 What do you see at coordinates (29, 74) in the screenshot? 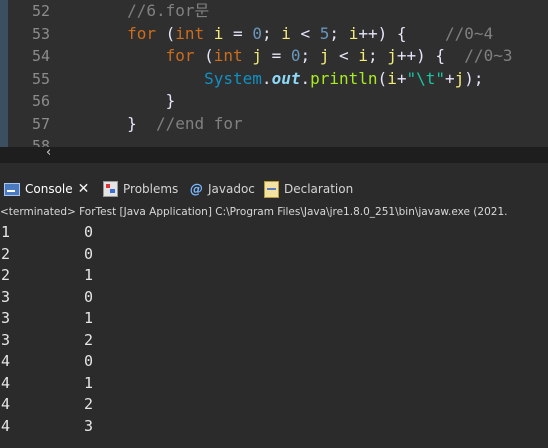
I see `line-number-gutter: 52 53 54 55 56 57 58` at bounding box center [29, 74].